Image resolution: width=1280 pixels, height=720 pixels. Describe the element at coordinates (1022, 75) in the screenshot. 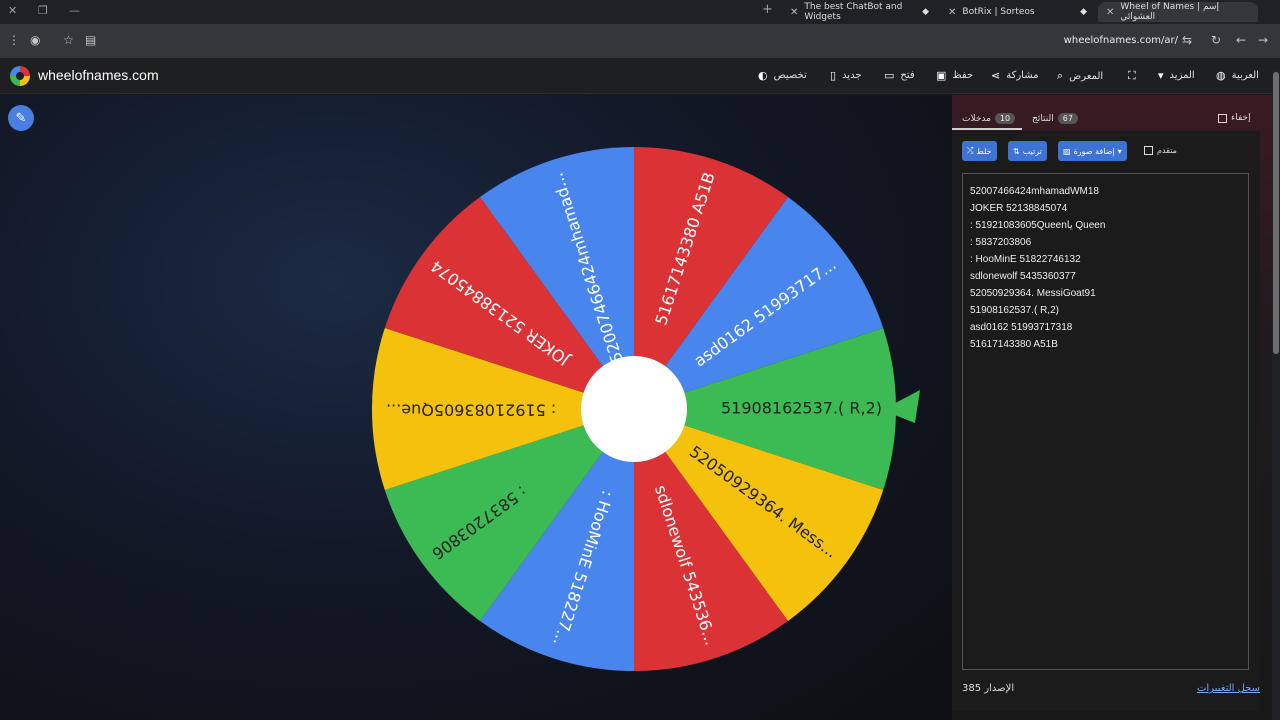

I see `nav-share-label: مشاركة` at that location.